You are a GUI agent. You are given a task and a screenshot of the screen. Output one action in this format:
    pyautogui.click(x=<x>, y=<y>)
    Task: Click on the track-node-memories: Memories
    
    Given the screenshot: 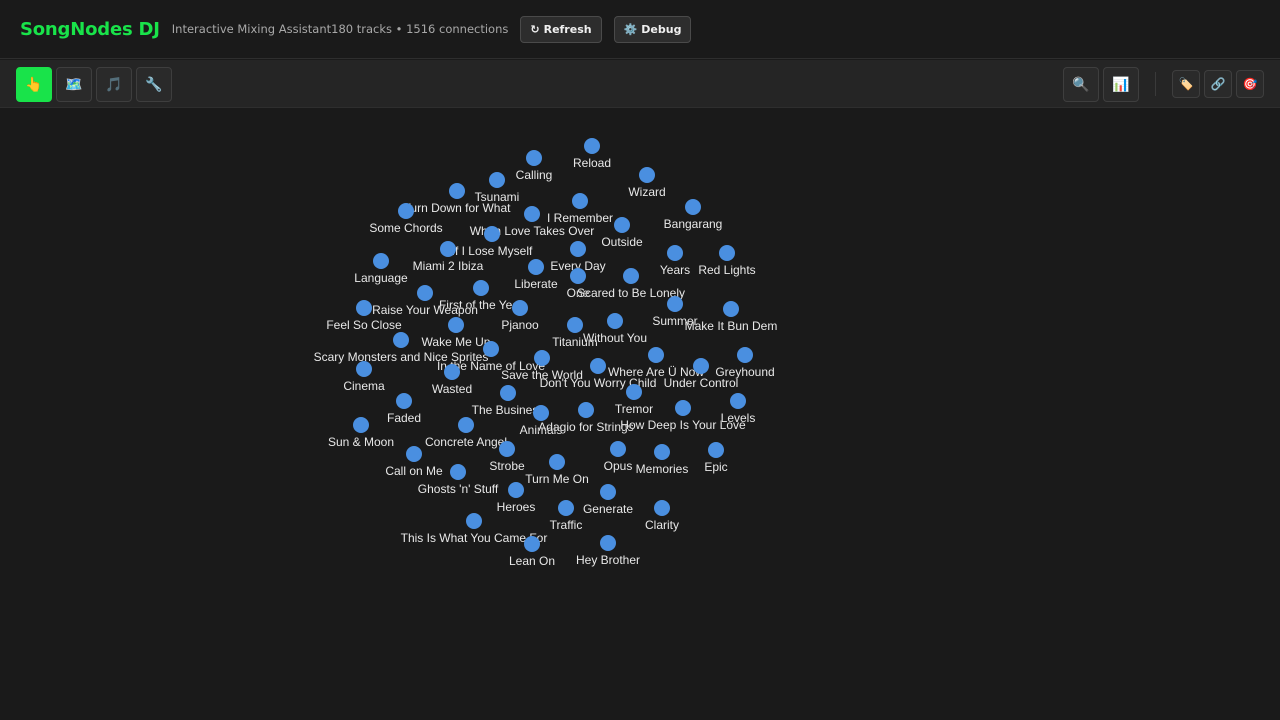 What is the action you would take?
    pyautogui.click(x=662, y=460)
    